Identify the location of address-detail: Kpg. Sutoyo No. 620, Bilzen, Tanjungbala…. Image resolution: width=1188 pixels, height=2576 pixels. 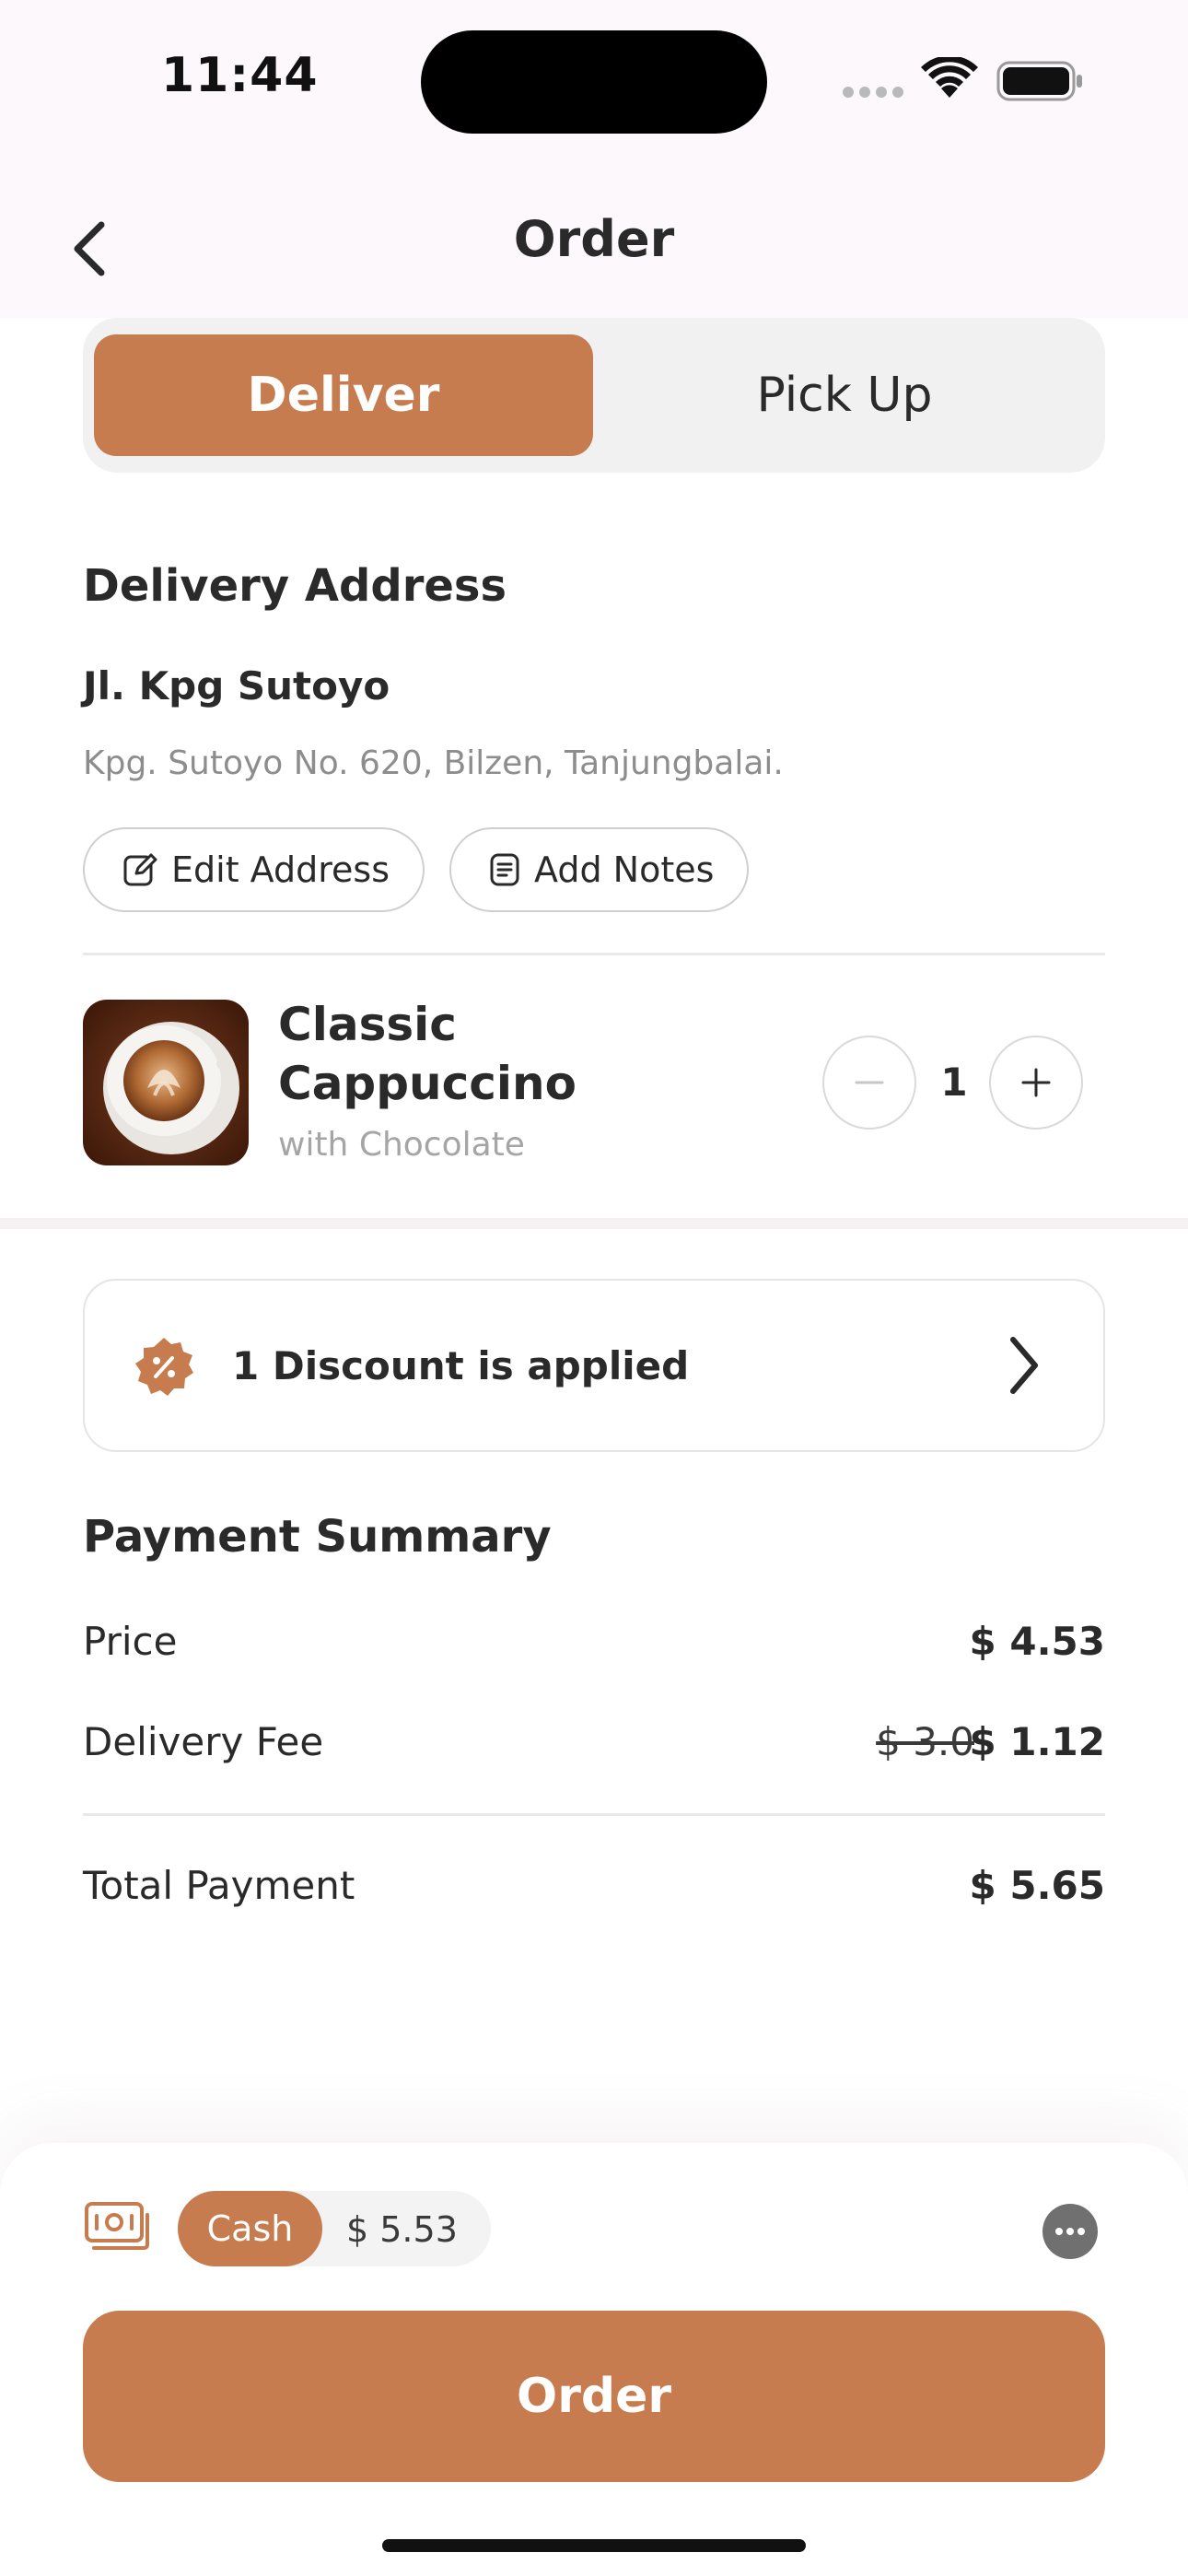
(433, 763).